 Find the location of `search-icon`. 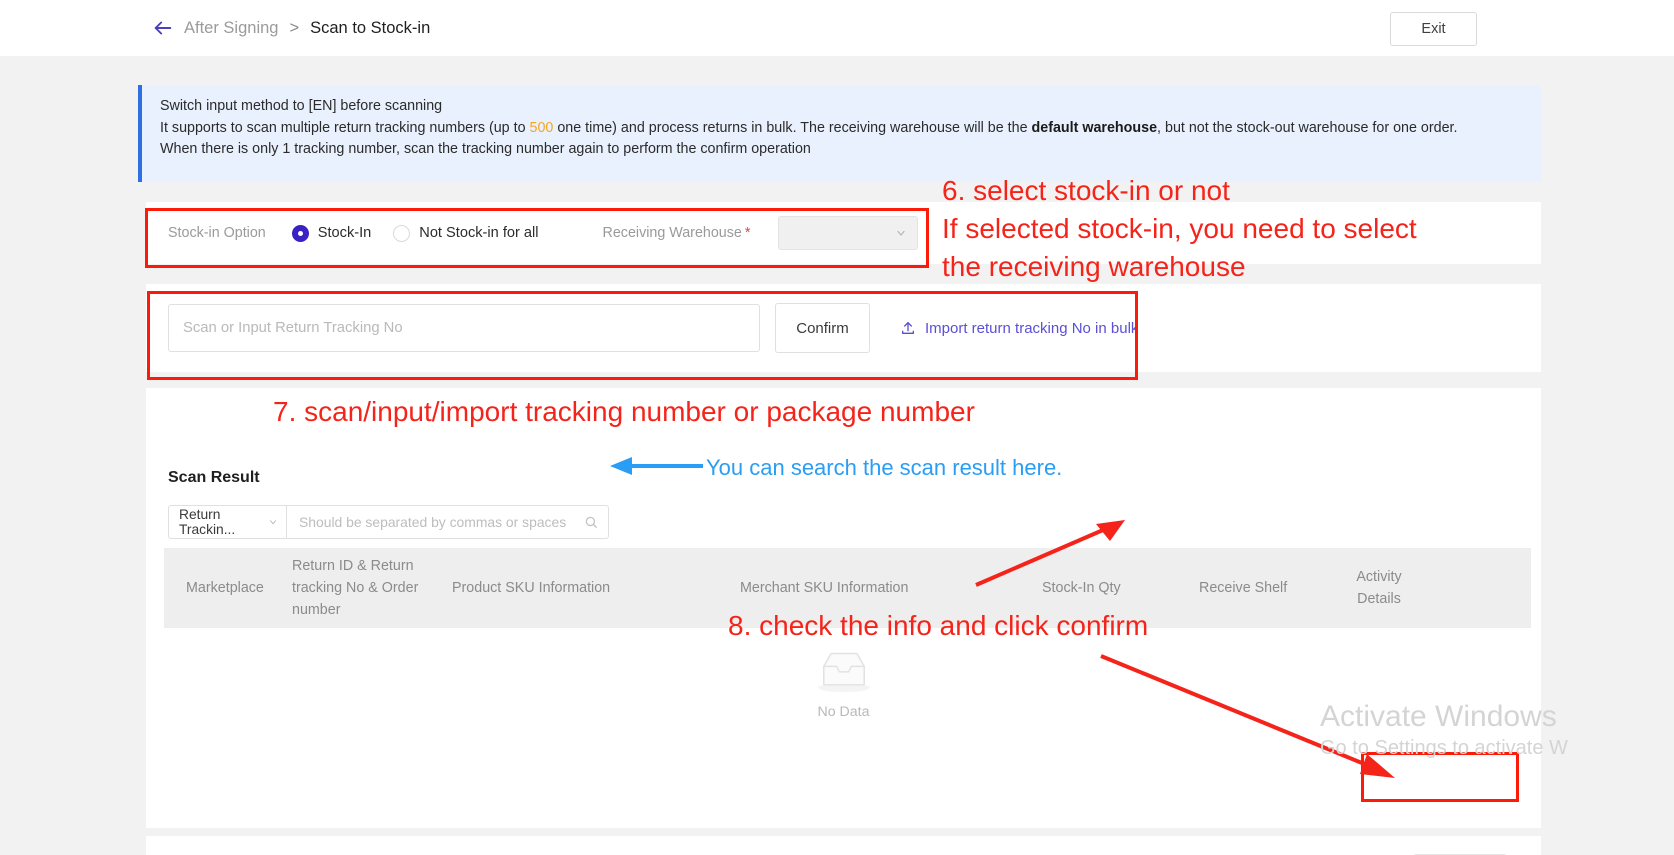

search-icon is located at coordinates (591, 522).